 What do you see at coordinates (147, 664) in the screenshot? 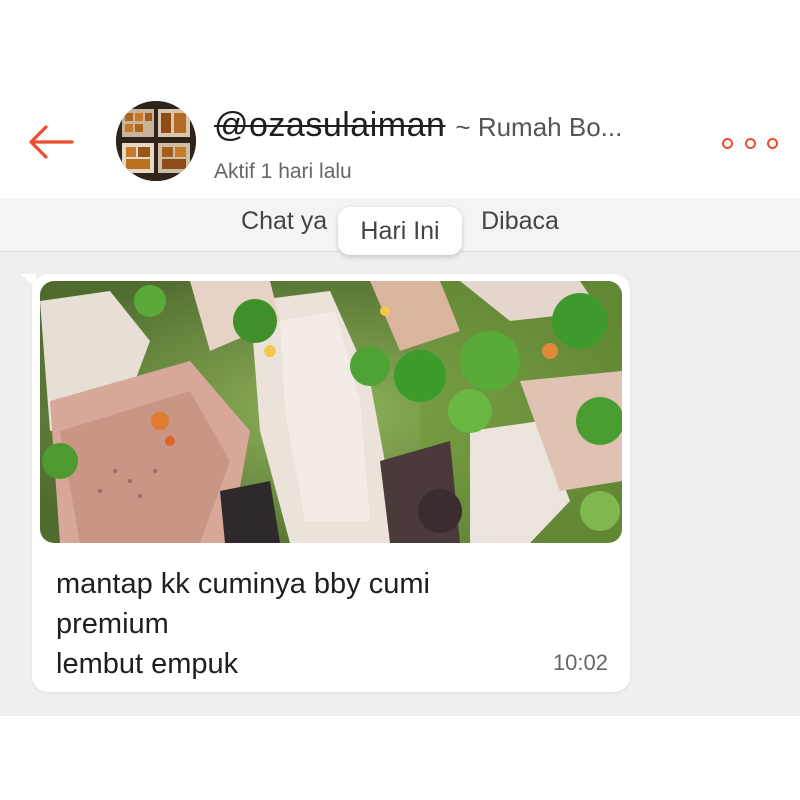
I see `message-line: lembut empuk` at bounding box center [147, 664].